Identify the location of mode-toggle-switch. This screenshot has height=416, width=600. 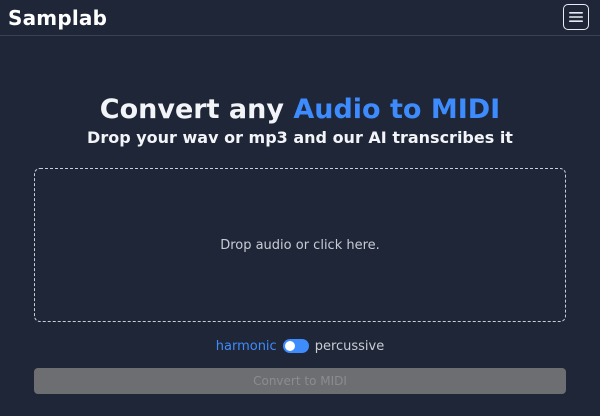
(295, 346).